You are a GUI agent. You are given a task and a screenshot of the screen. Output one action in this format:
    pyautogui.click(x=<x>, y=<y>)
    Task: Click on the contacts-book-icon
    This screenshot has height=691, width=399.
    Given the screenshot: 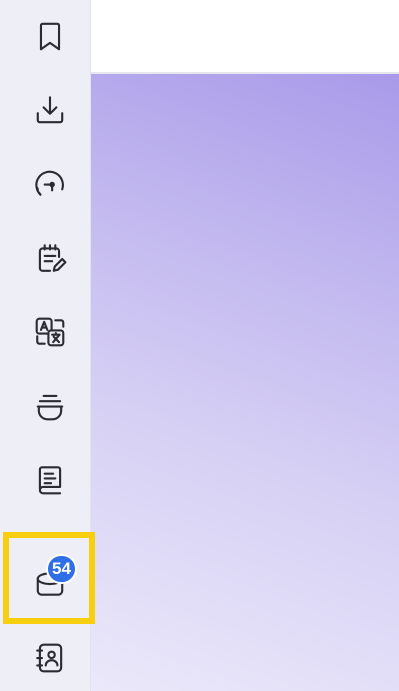 What is the action you would take?
    pyautogui.click(x=49, y=658)
    